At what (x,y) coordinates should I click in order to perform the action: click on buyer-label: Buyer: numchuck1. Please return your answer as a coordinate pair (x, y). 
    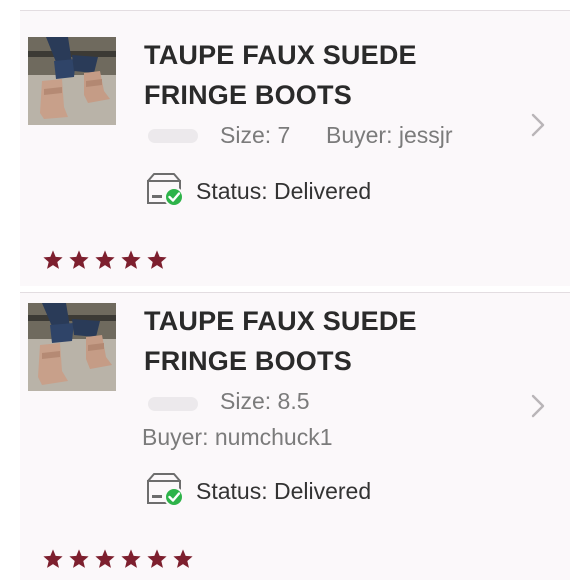
    Looking at the image, I should click on (237, 437).